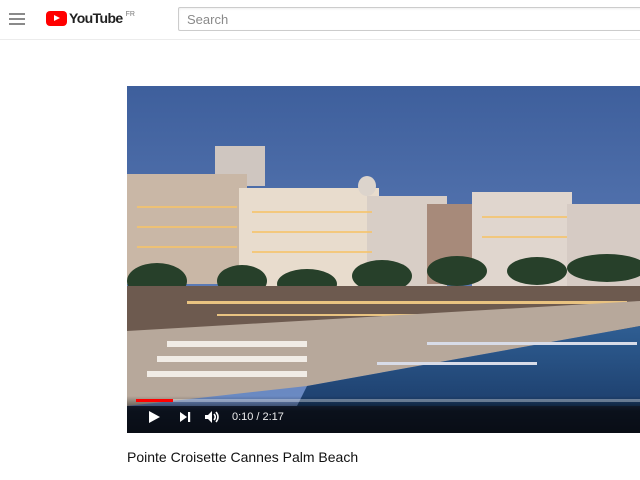 This screenshot has width=640, height=480. Describe the element at coordinates (130, 14) in the screenshot. I see `logo-country-code: FR` at that location.